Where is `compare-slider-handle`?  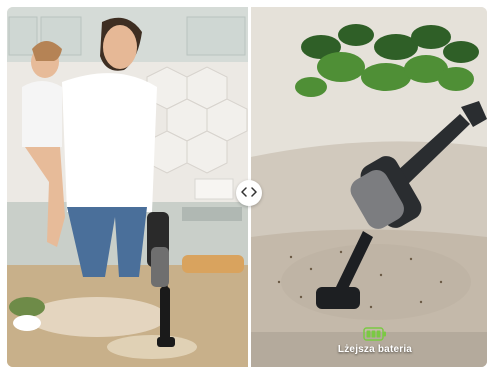
compare-slider-handle is located at coordinates (249, 193).